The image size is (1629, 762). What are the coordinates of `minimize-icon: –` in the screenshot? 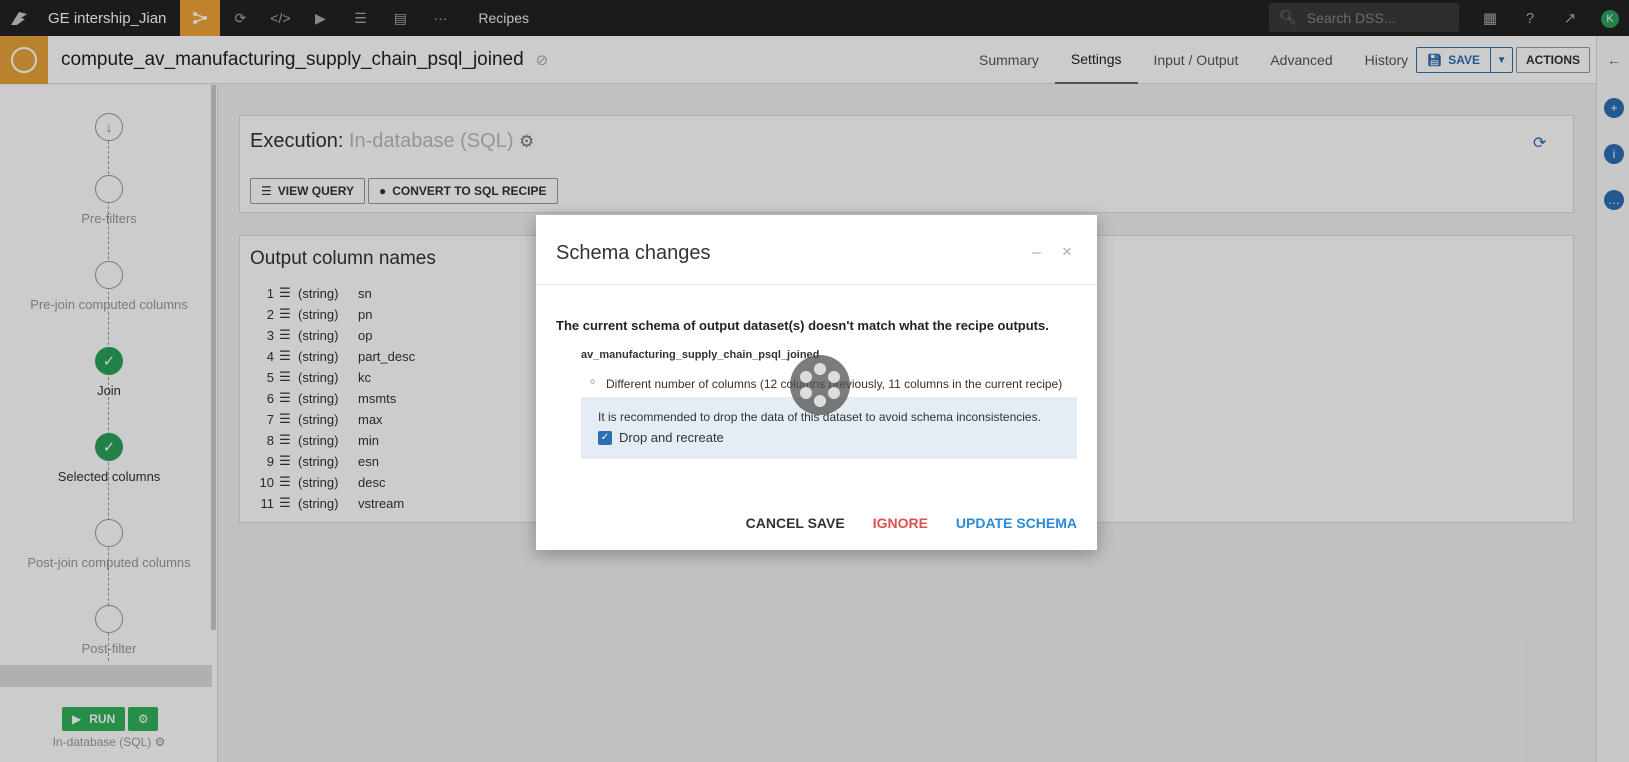 It's located at (1036, 253).